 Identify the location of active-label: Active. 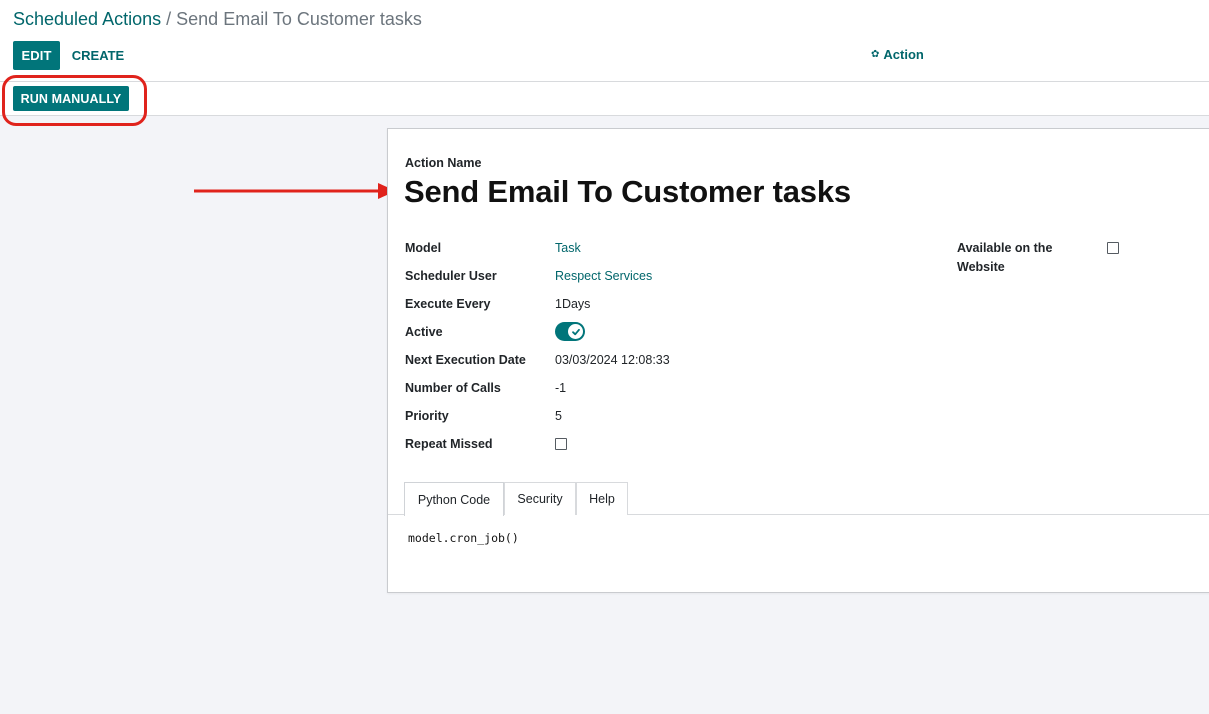
(424, 332).